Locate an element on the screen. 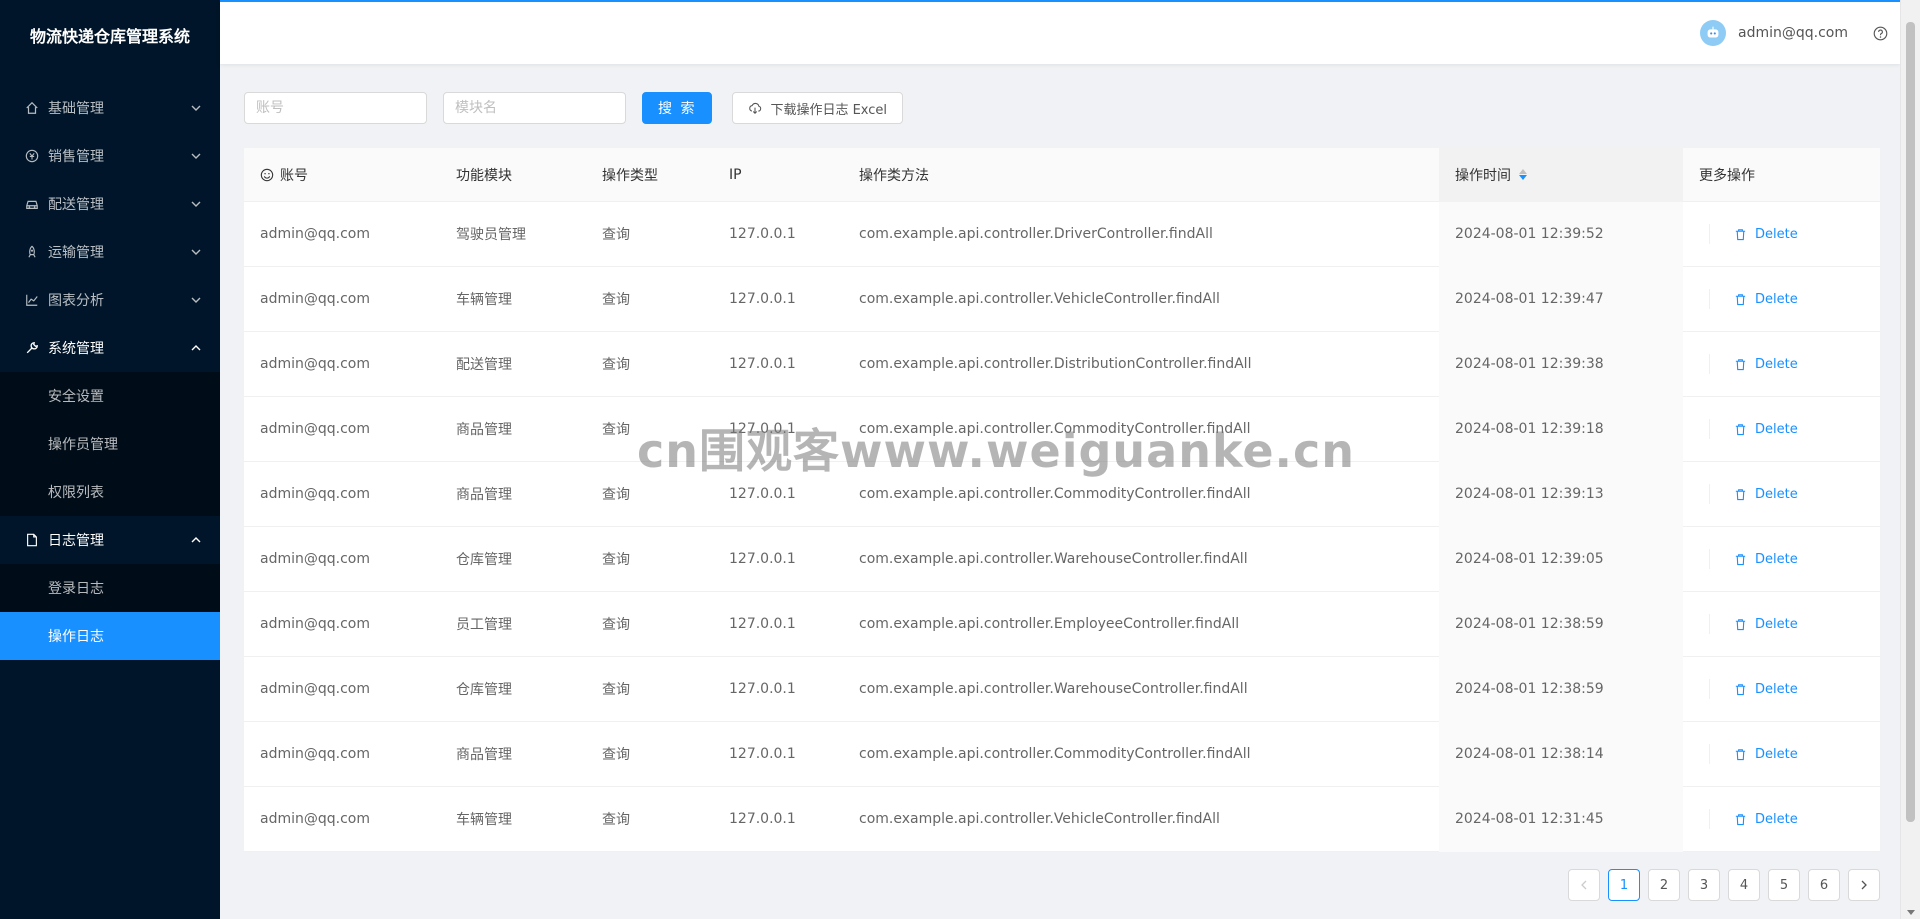  search-button: 搜 索 is located at coordinates (677, 108).